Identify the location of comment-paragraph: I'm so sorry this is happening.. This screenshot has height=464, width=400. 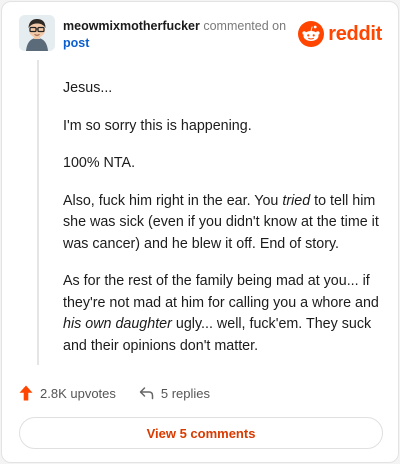
(157, 125).